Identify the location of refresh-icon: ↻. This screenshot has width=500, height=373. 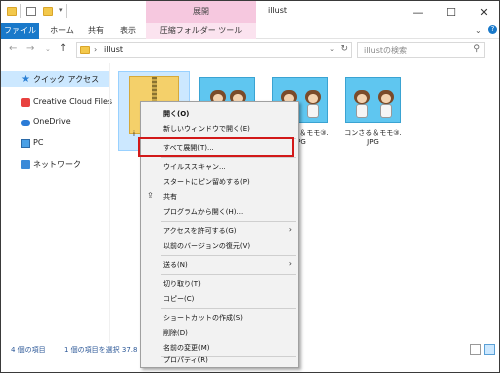
(344, 49).